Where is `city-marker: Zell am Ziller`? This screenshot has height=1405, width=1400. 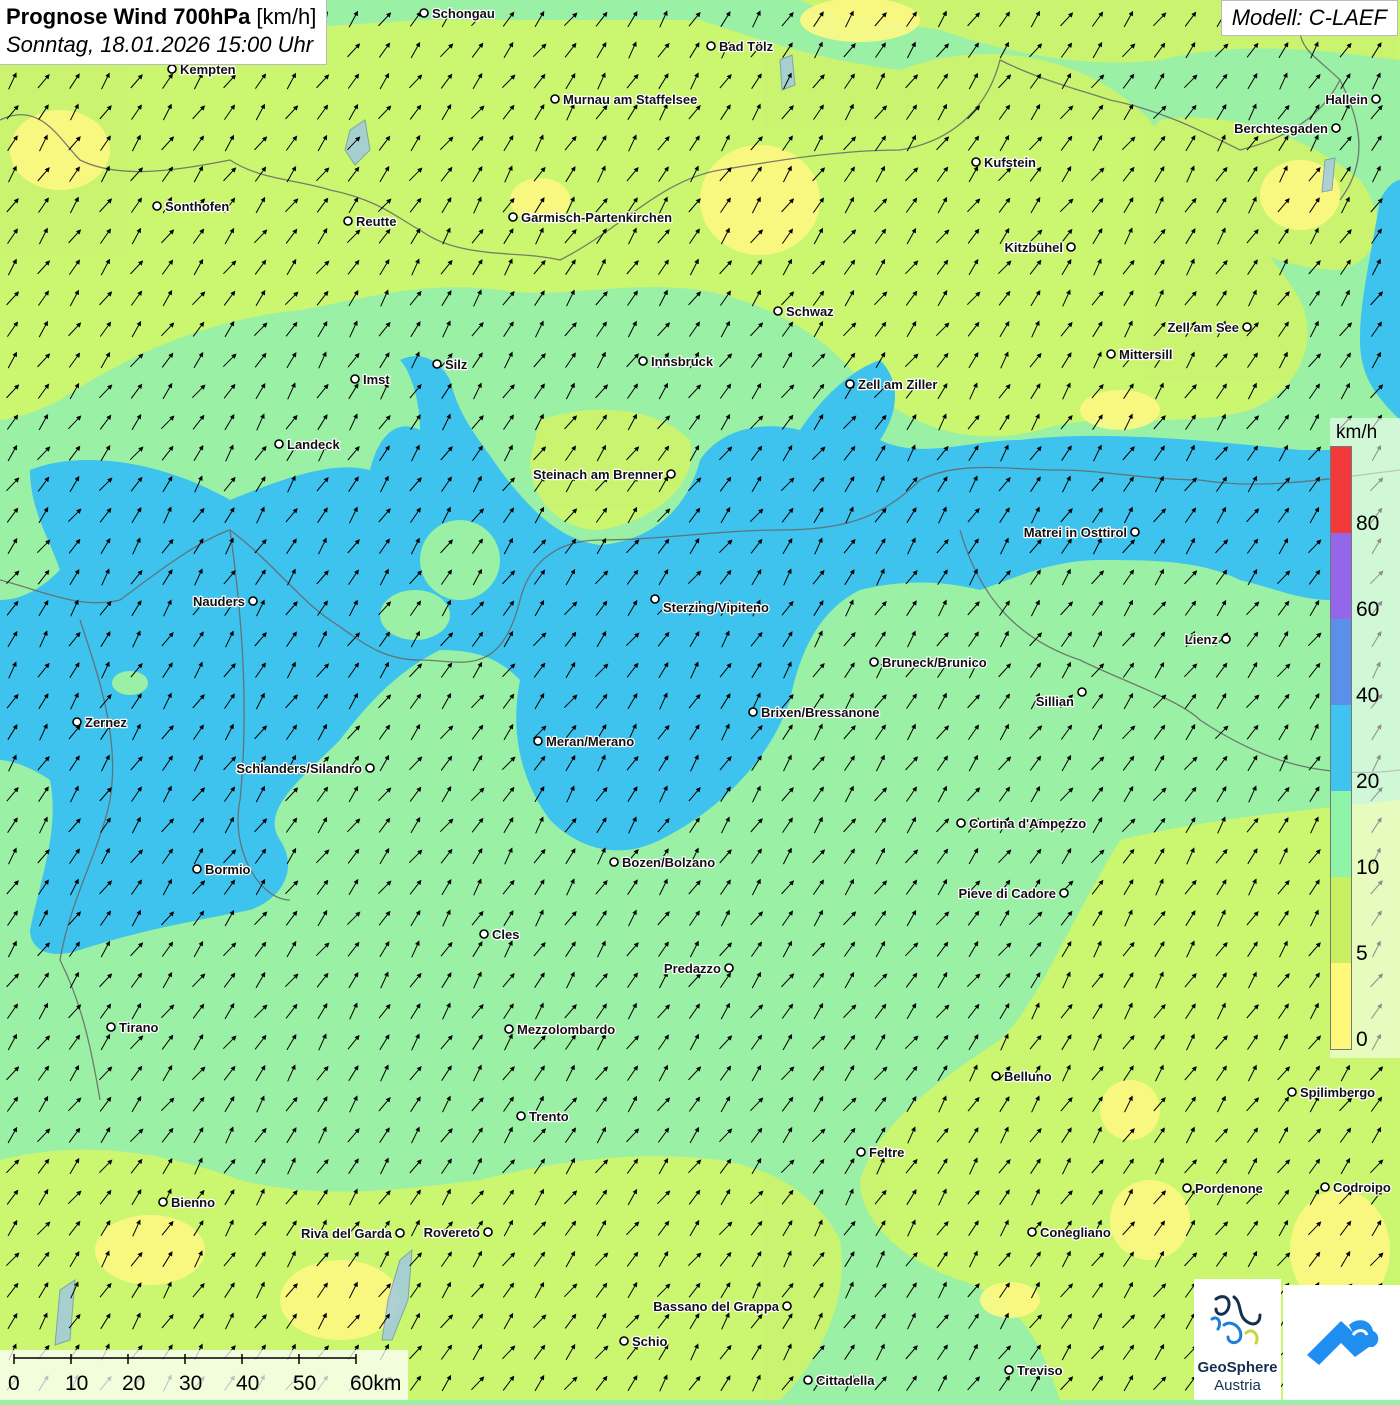 city-marker: Zell am Ziller is located at coordinates (892, 384).